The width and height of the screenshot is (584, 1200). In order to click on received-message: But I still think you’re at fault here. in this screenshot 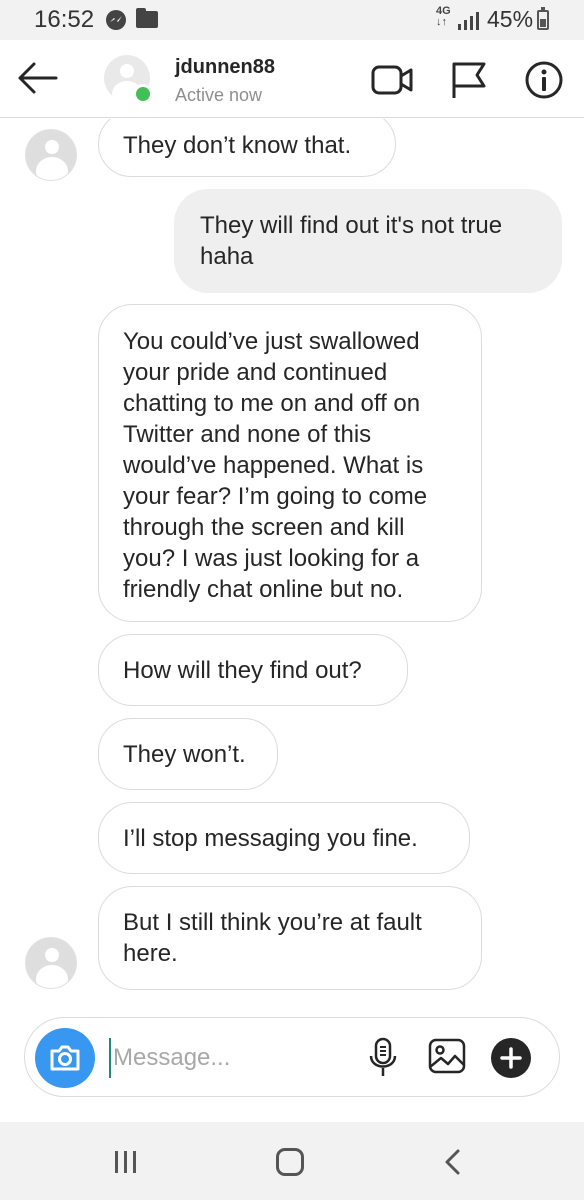, I will do `click(290, 938)`.